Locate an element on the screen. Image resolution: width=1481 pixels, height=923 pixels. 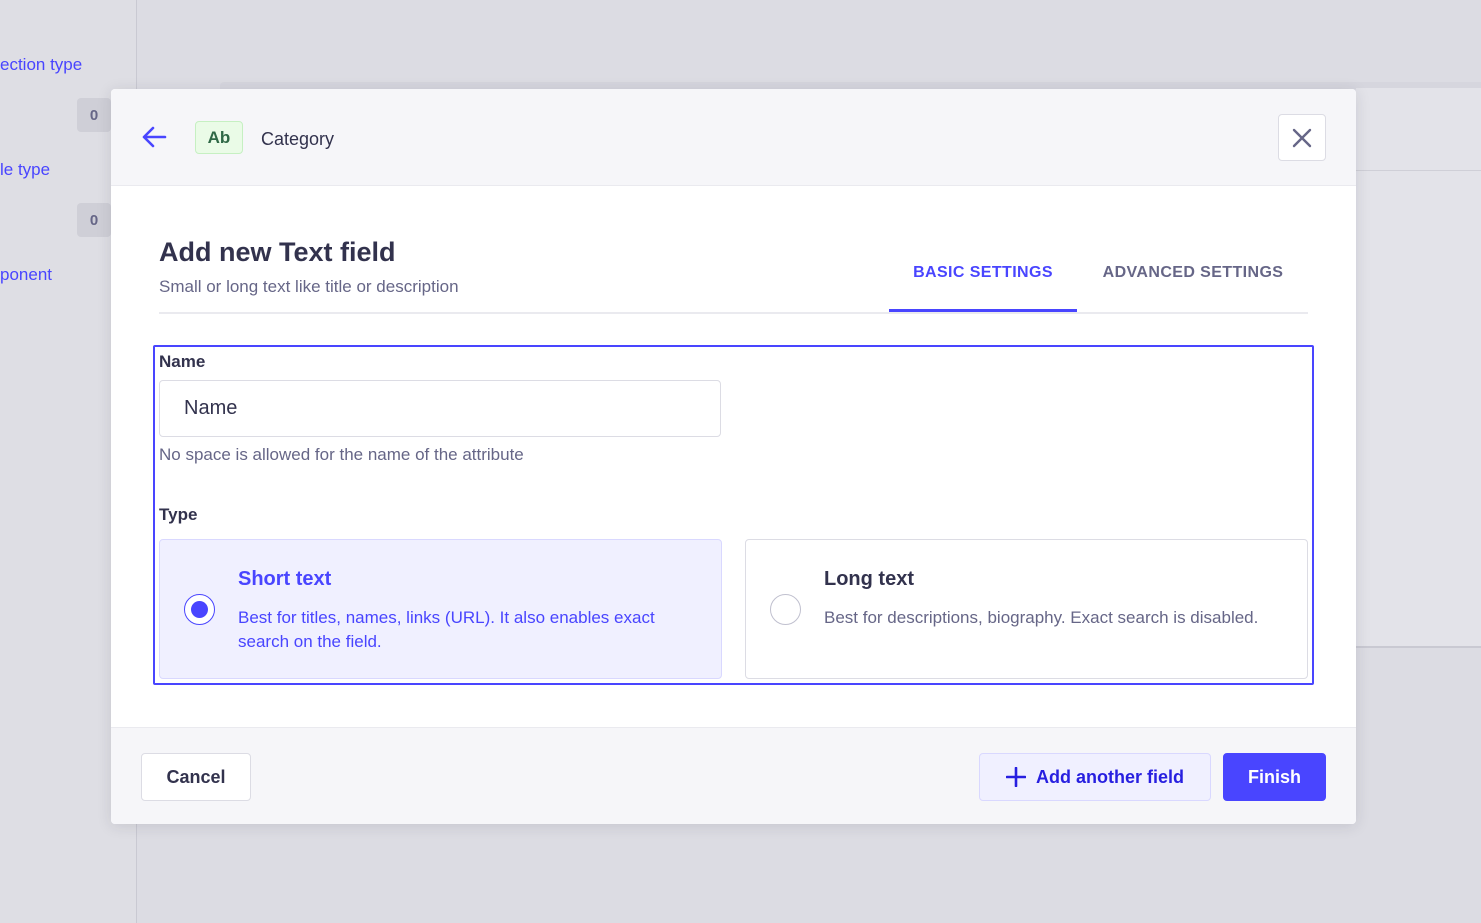
sidebar-link-component: ponent is located at coordinates (26, 275).